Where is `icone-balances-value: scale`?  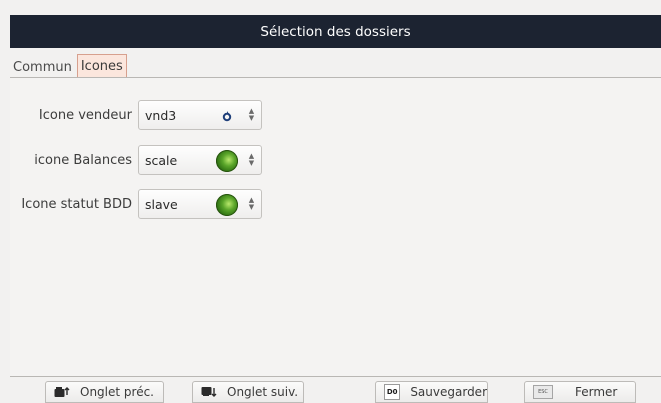 icone-balances-value: scale is located at coordinates (161, 160).